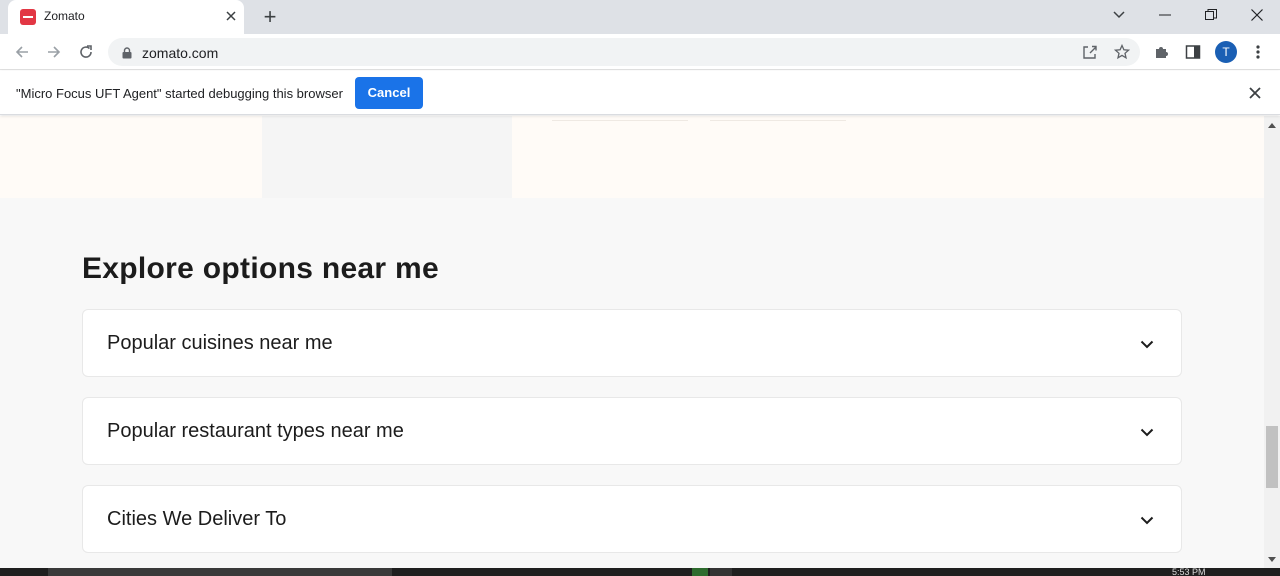 The width and height of the screenshot is (1280, 576). What do you see at coordinates (1122, 52) in the screenshot?
I see `star-icon` at bounding box center [1122, 52].